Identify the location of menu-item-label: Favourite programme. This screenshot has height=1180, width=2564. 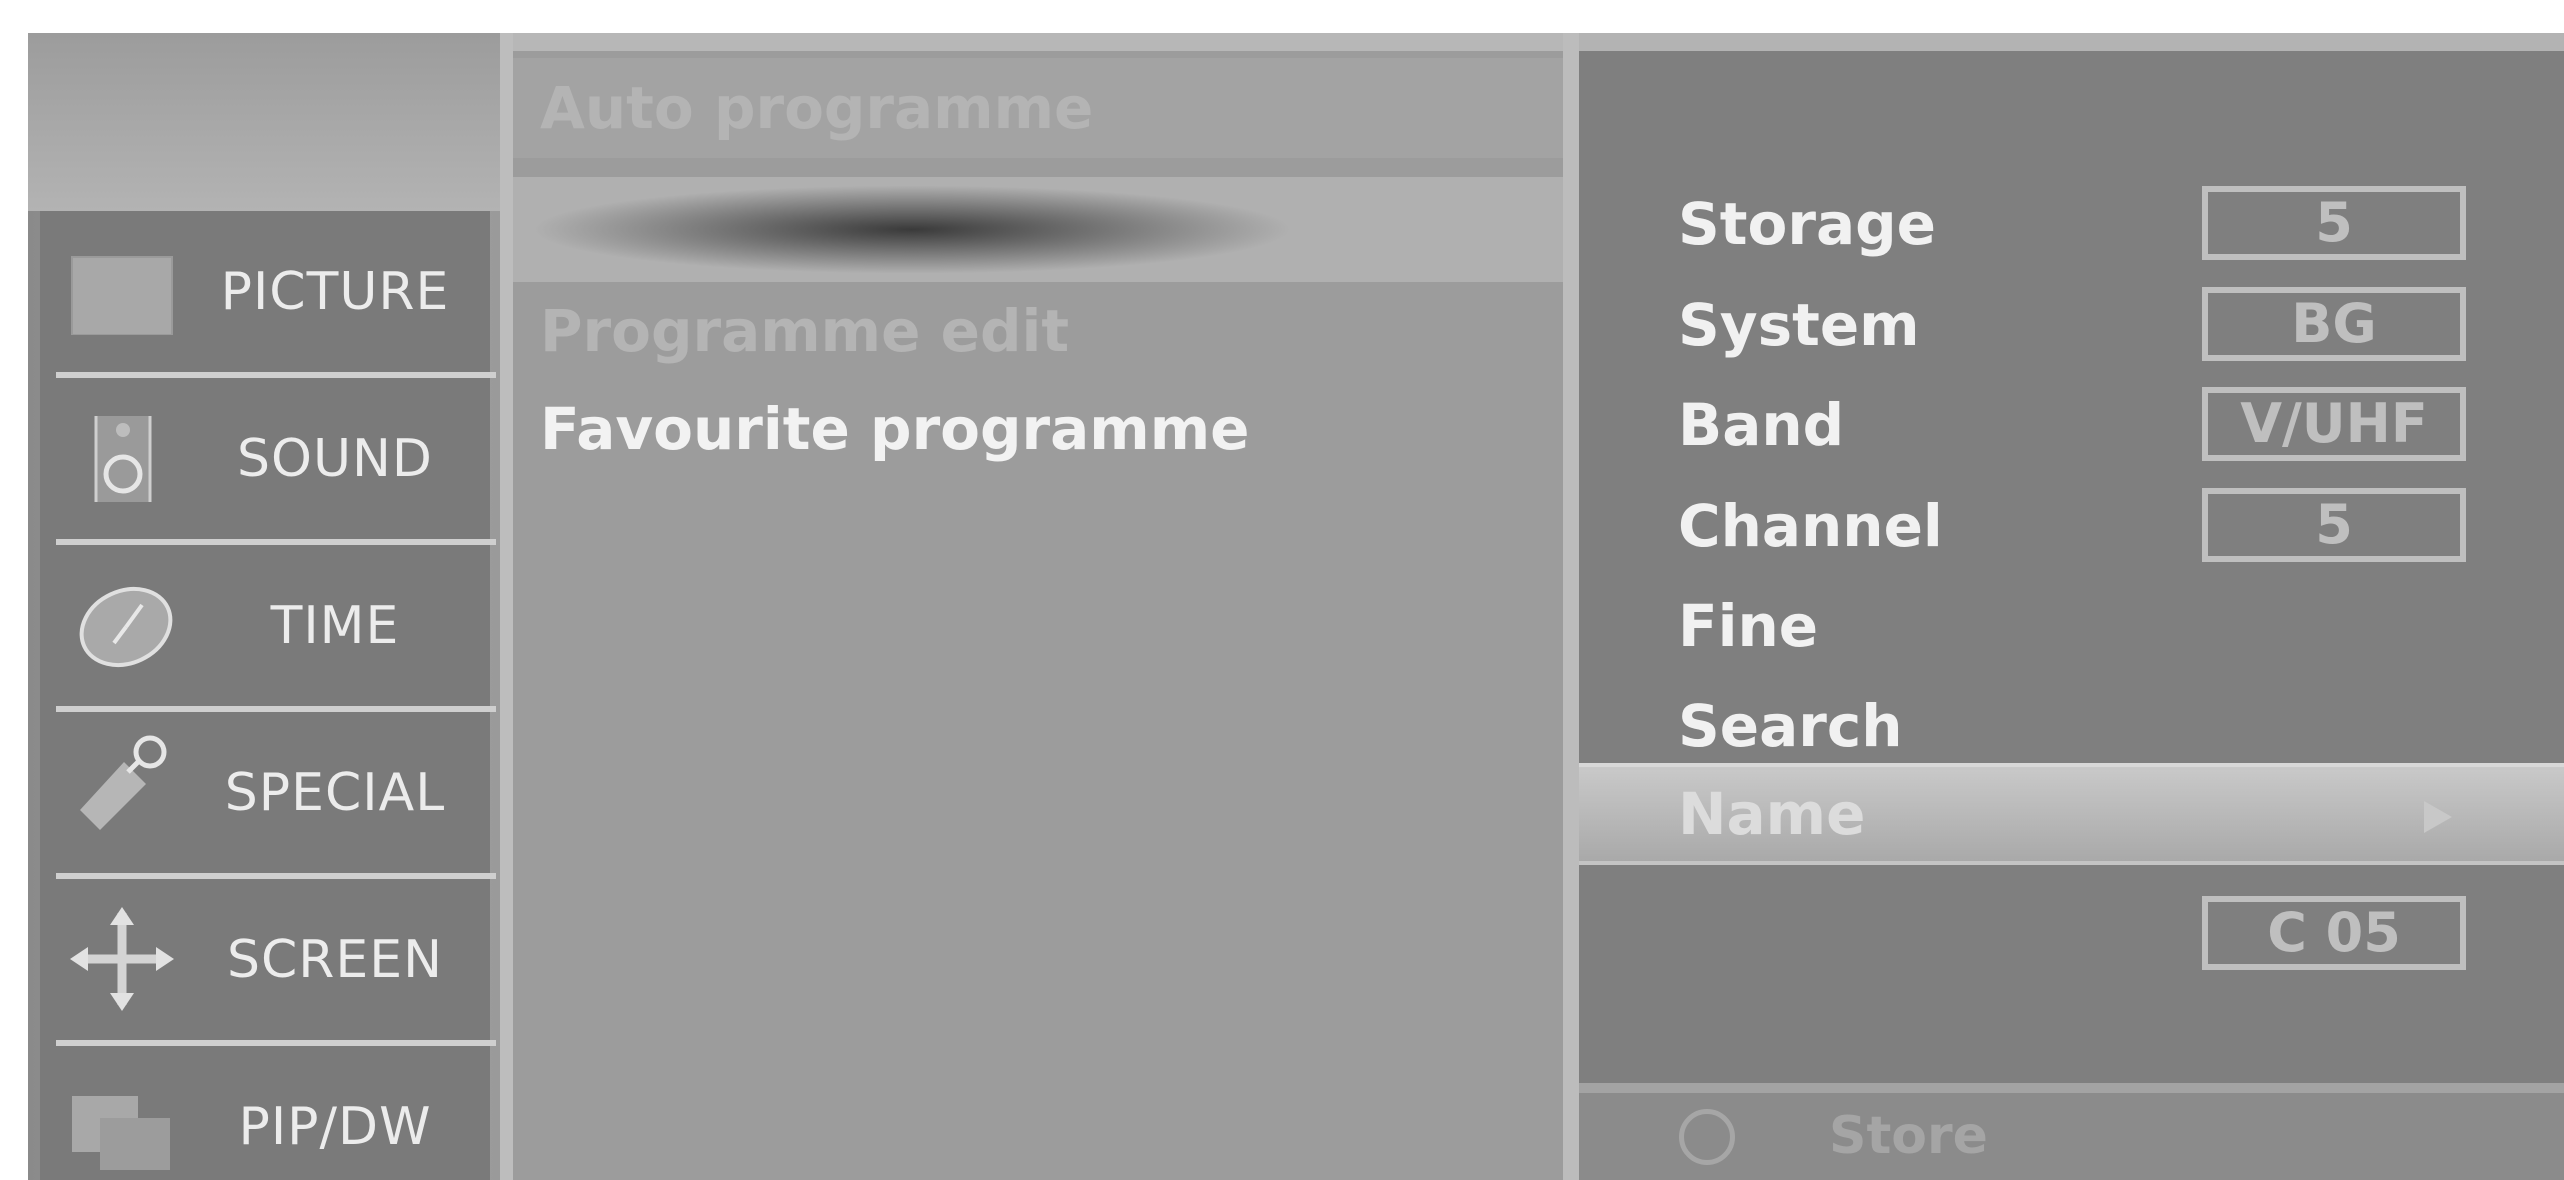
(895, 429).